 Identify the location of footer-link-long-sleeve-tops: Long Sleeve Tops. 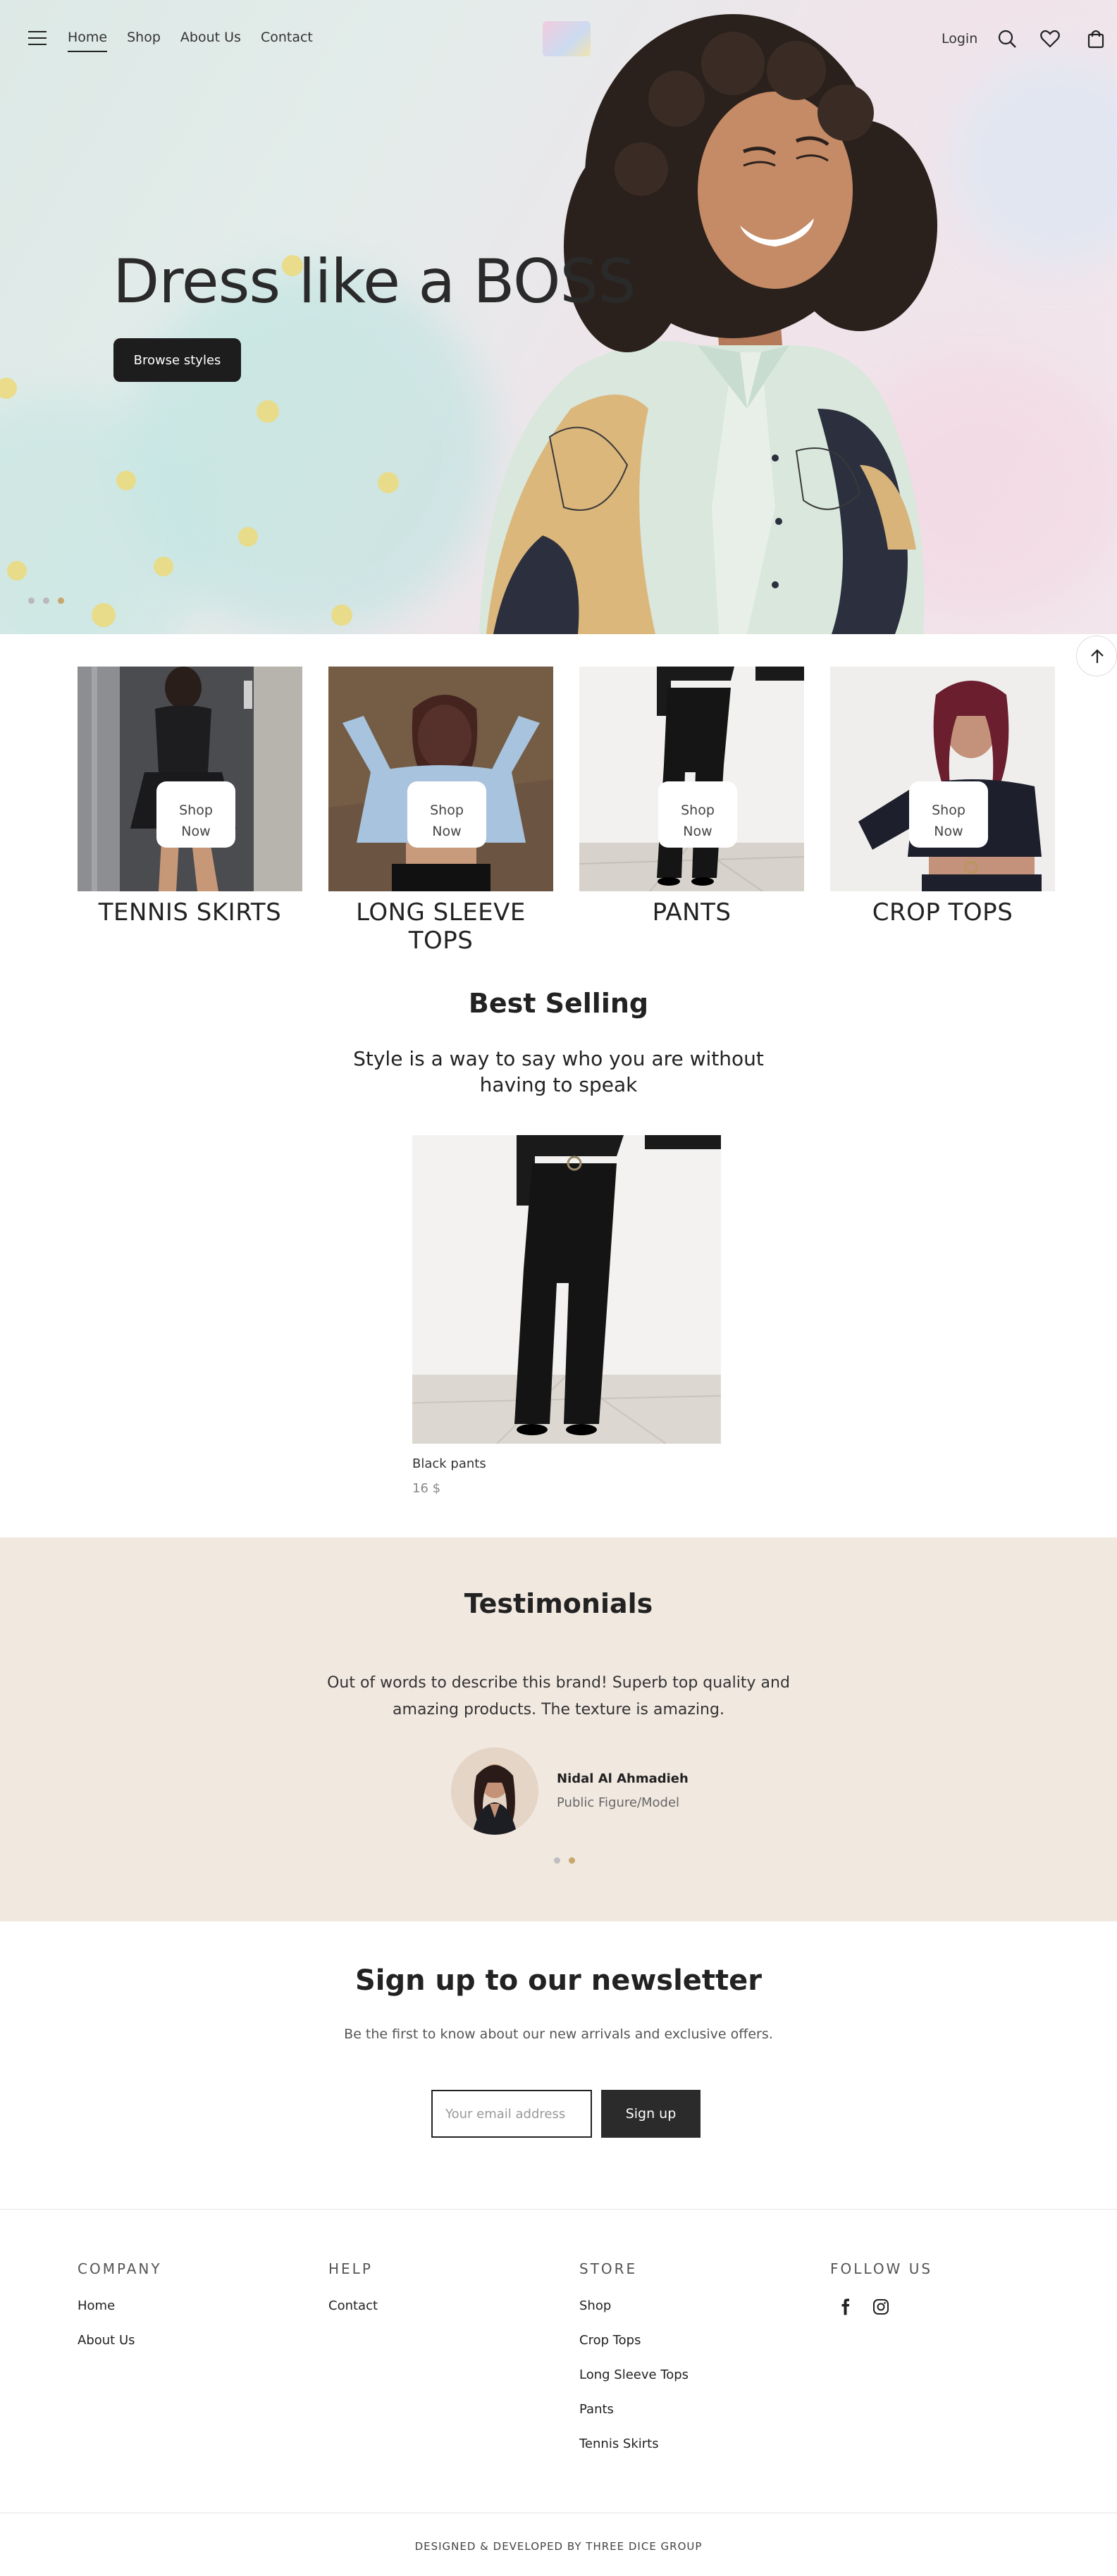
(634, 2374).